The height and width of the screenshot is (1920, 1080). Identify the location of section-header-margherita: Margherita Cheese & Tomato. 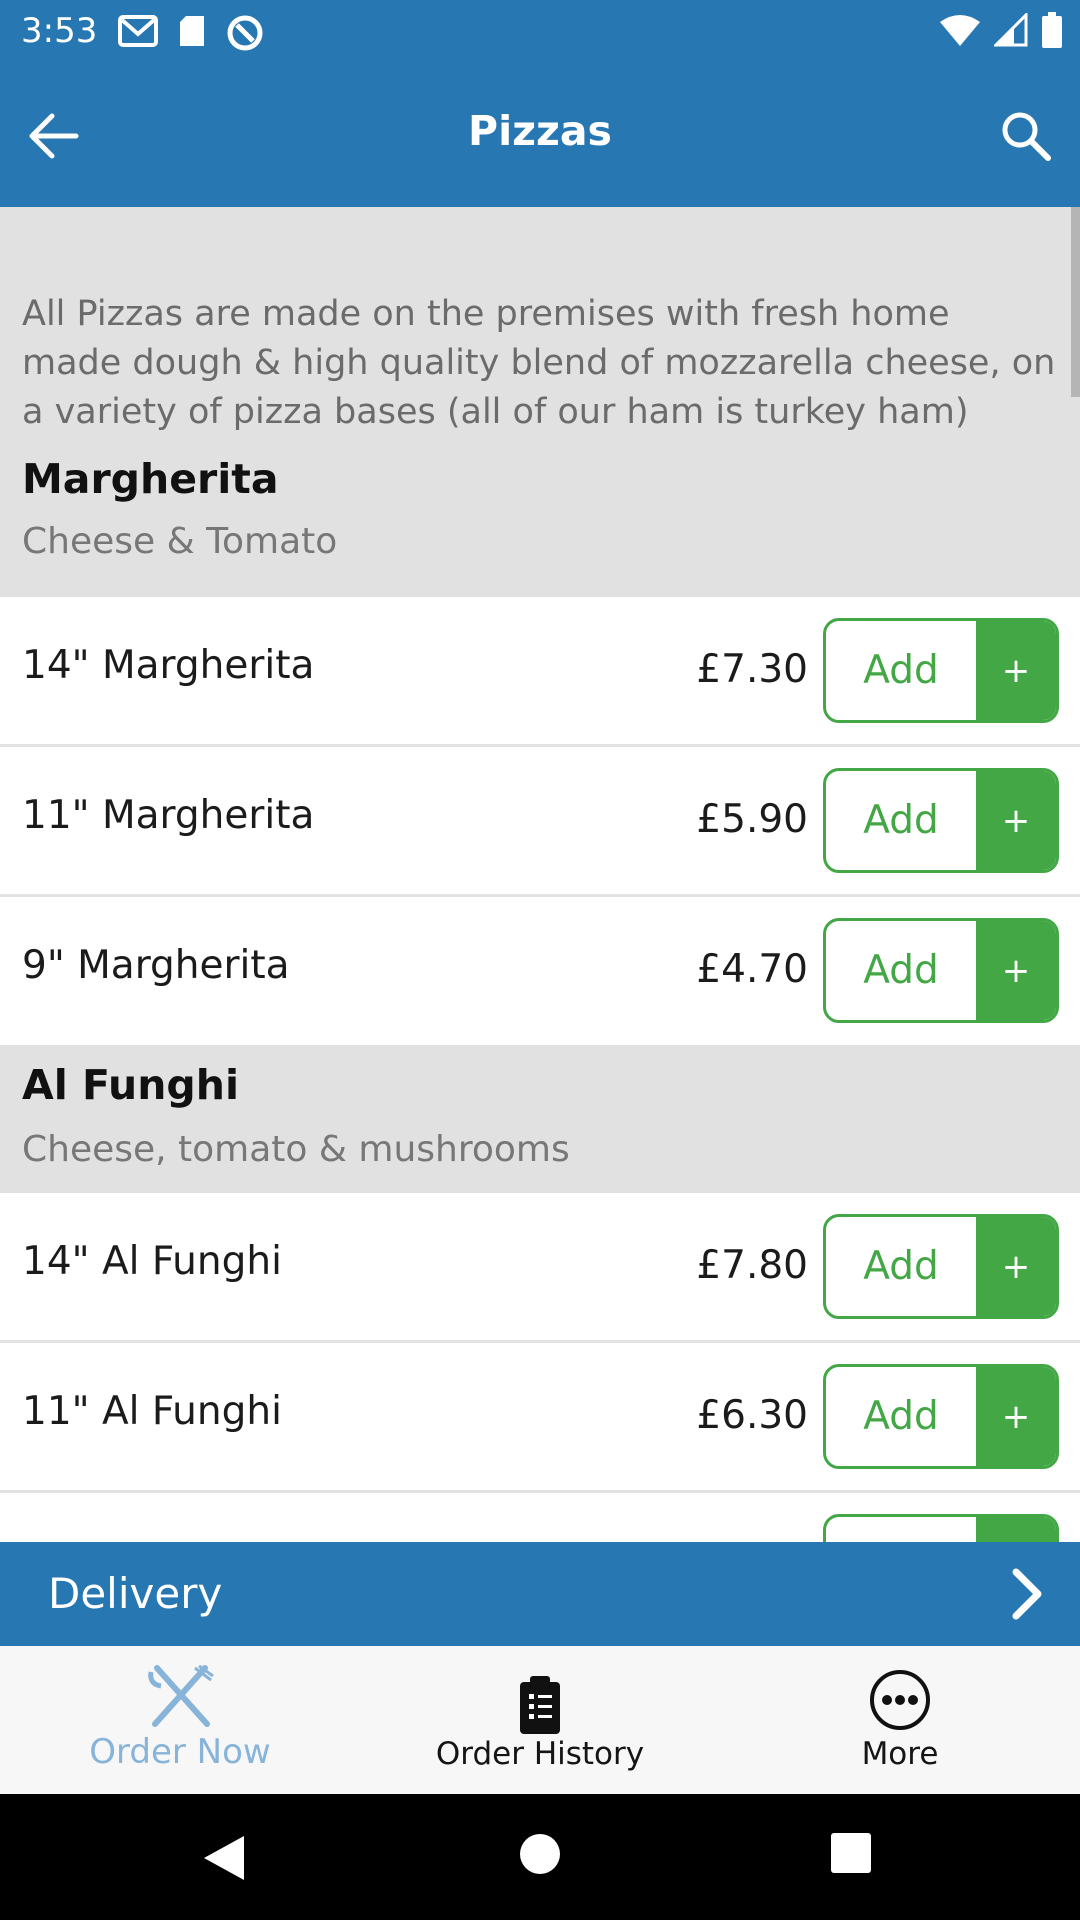
(540, 526).